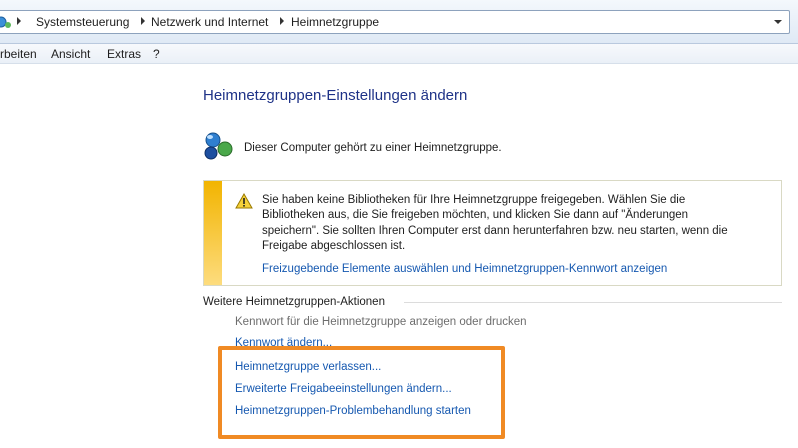 Image resolution: width=798 pixels, height=448 pixels. Describe the element at coordinates (70, 54) in the screenshot. I see `menu-item-ansicht: Ansicht` at that location.